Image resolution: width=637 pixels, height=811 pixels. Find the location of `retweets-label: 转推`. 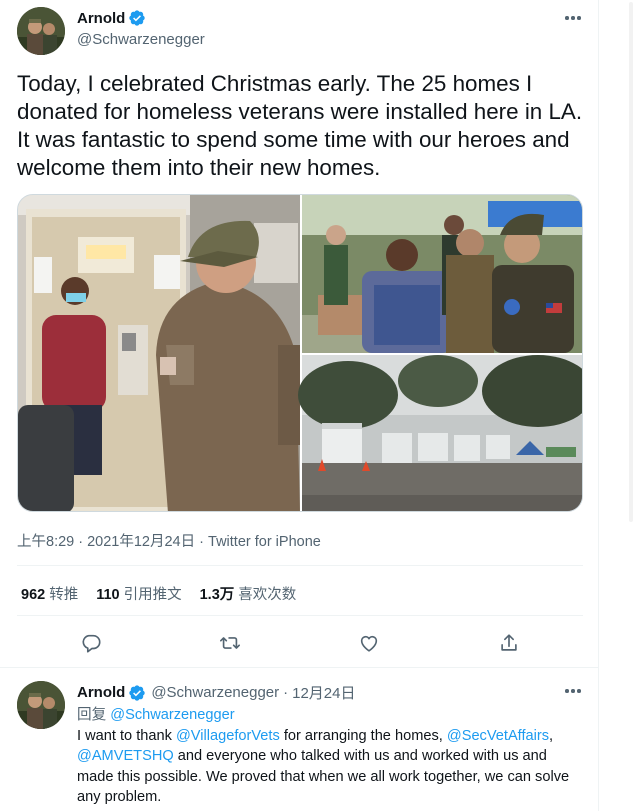

retweets-label: 转推 is located at coordinates (64, 595).